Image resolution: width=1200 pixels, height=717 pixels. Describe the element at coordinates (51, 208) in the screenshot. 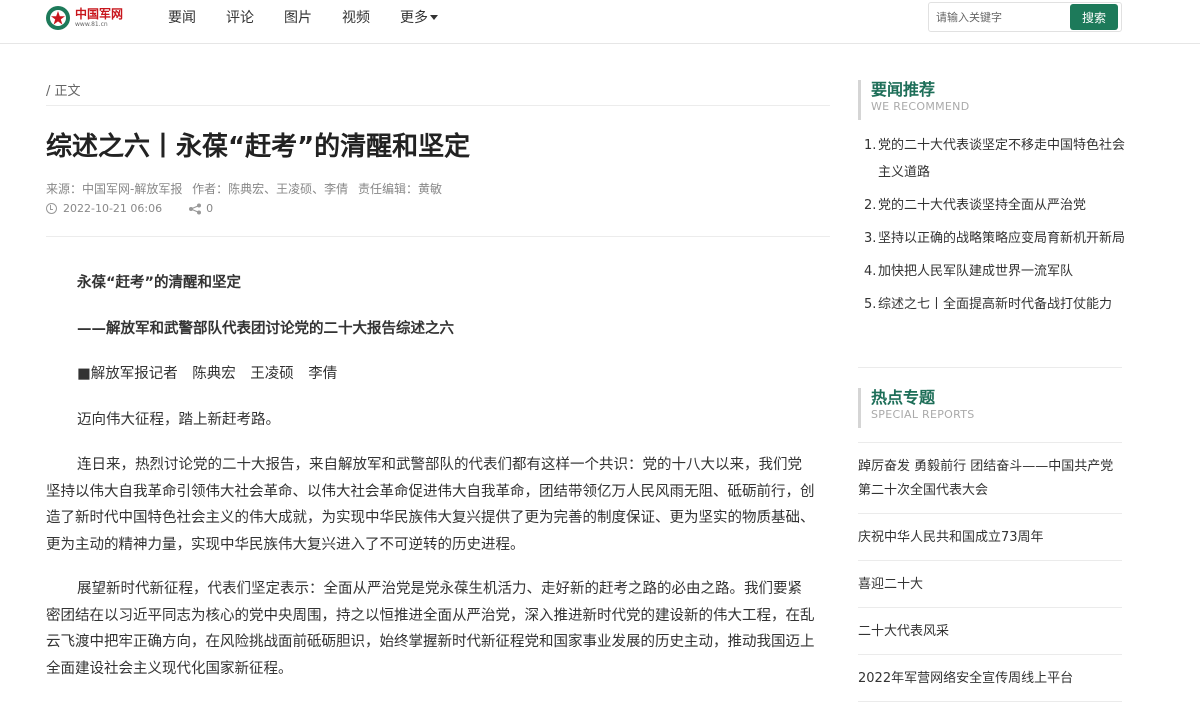

I see `clock-icon` at that location.